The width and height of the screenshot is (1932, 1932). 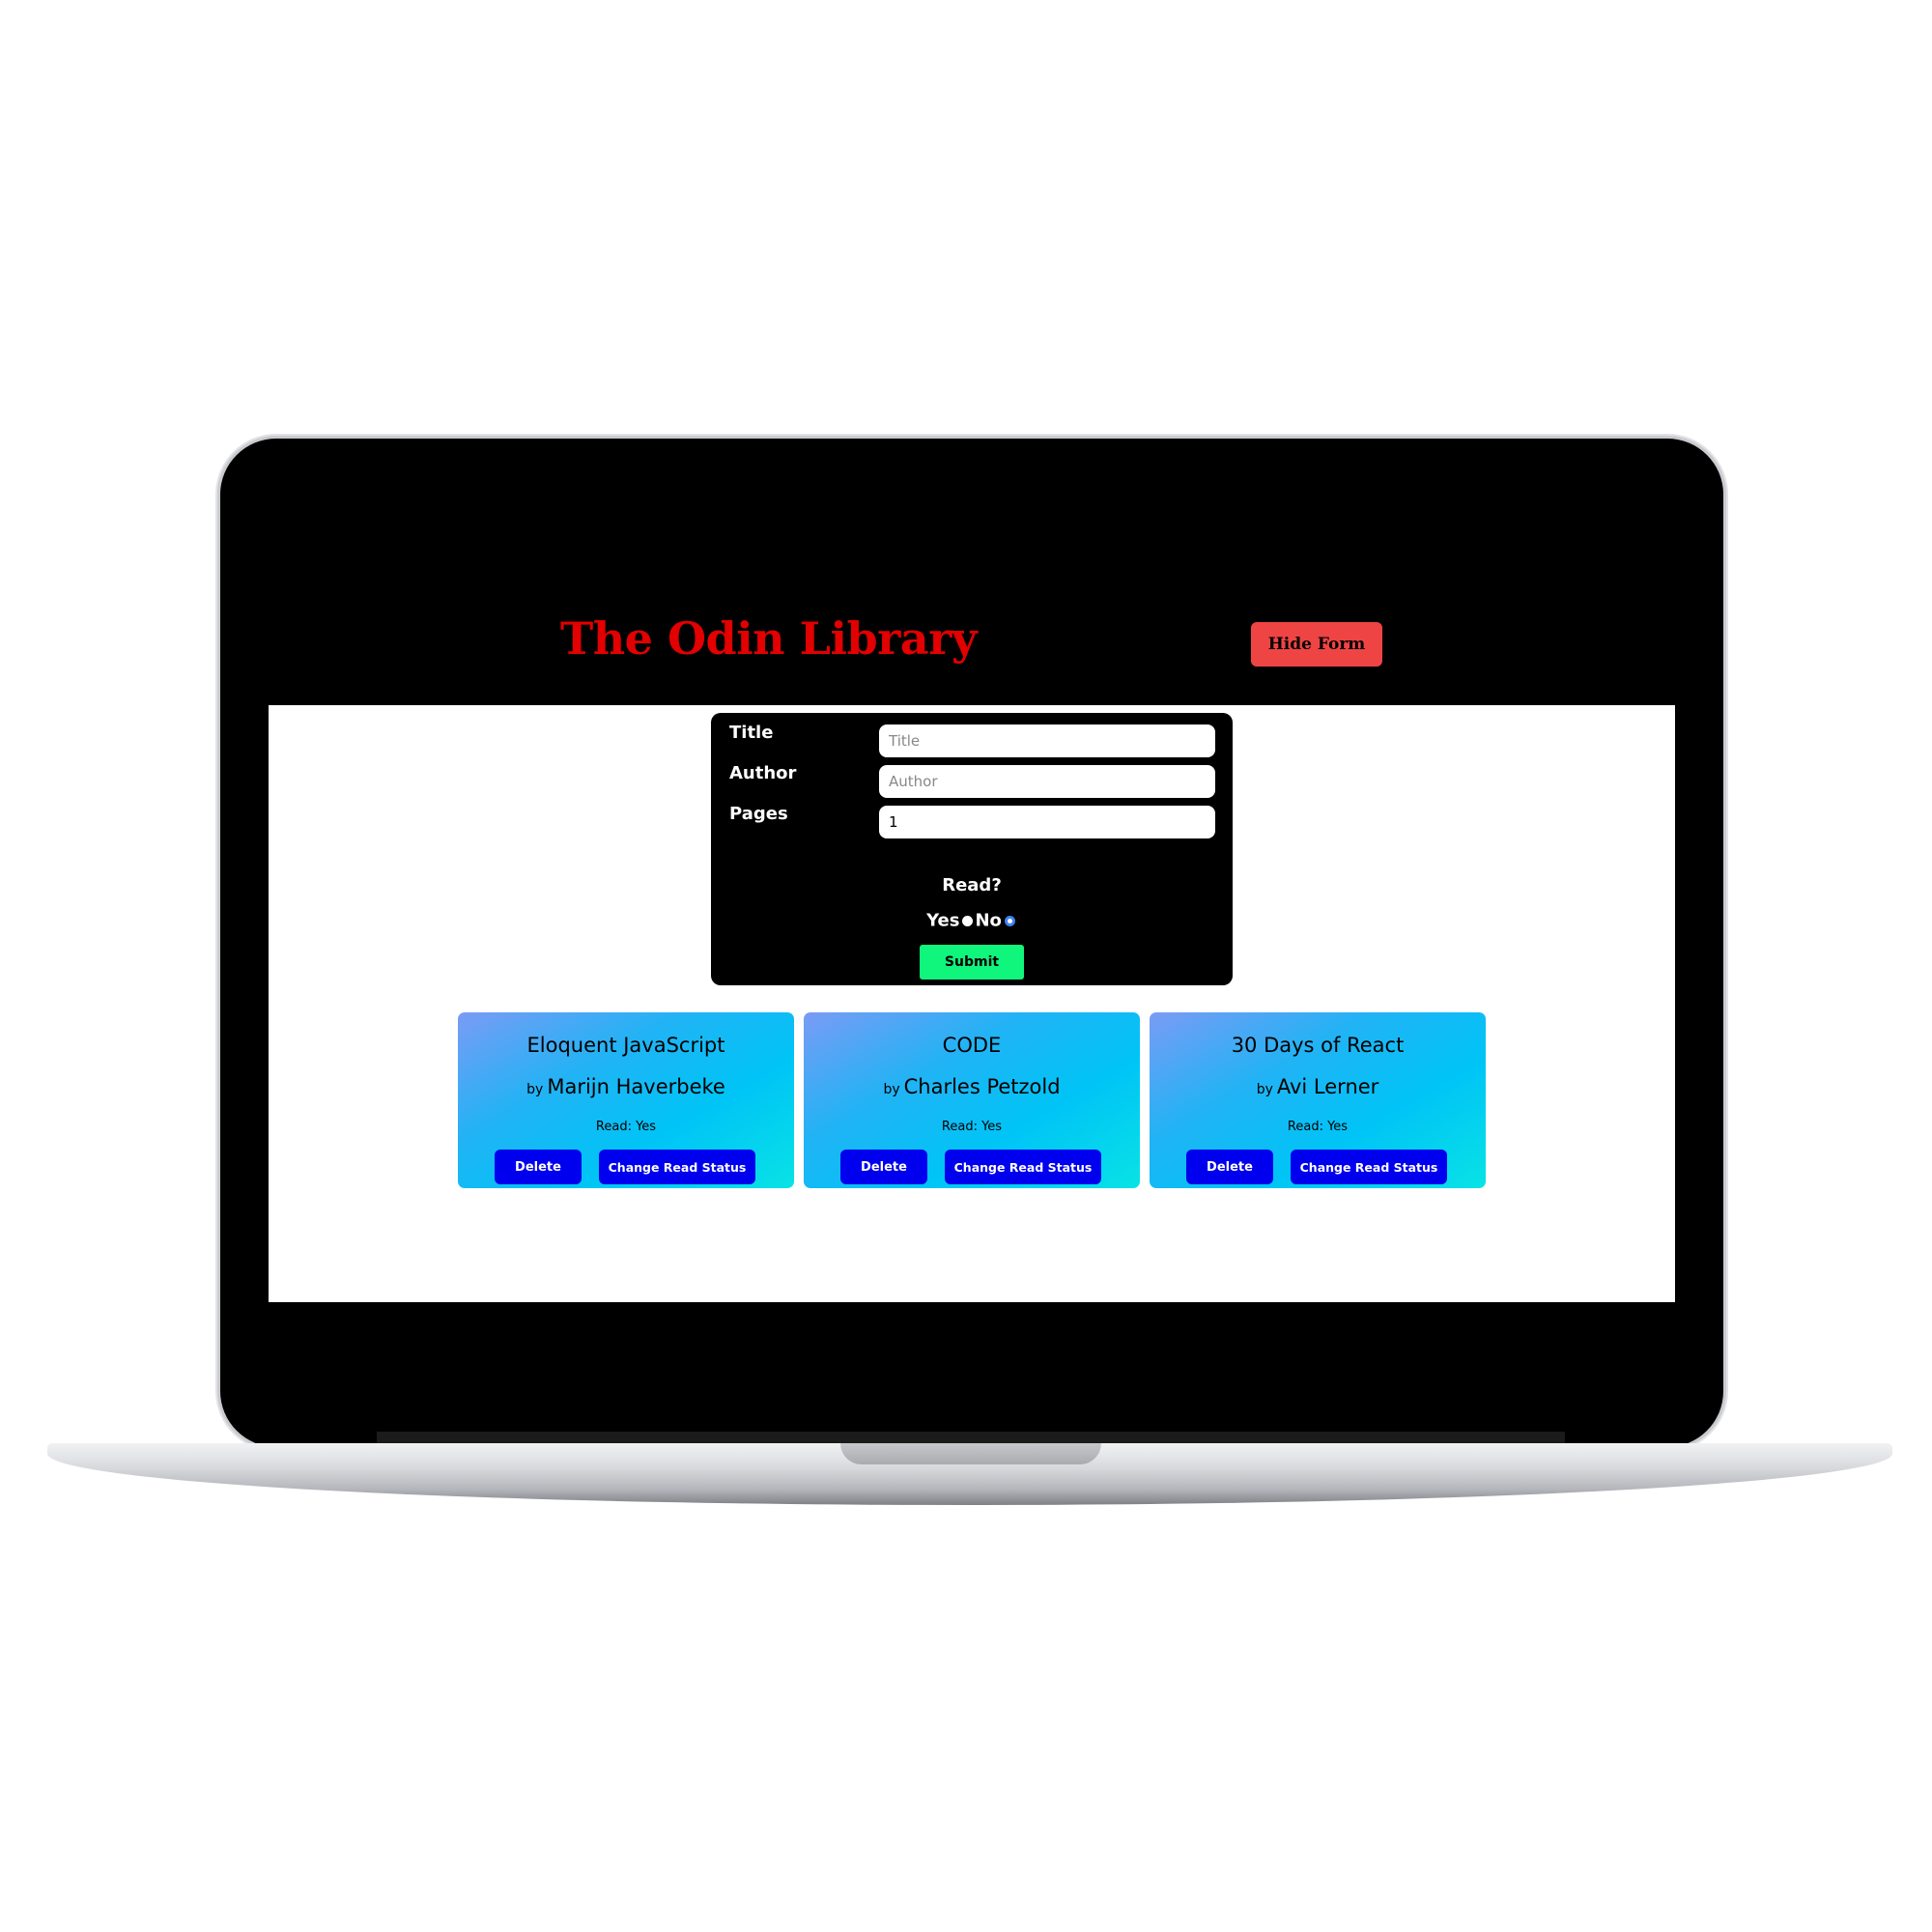 What do you see at coordinates (1009, 920) in the screenshot?
I see `read-no-radio` at bounding box center [1009, 920].